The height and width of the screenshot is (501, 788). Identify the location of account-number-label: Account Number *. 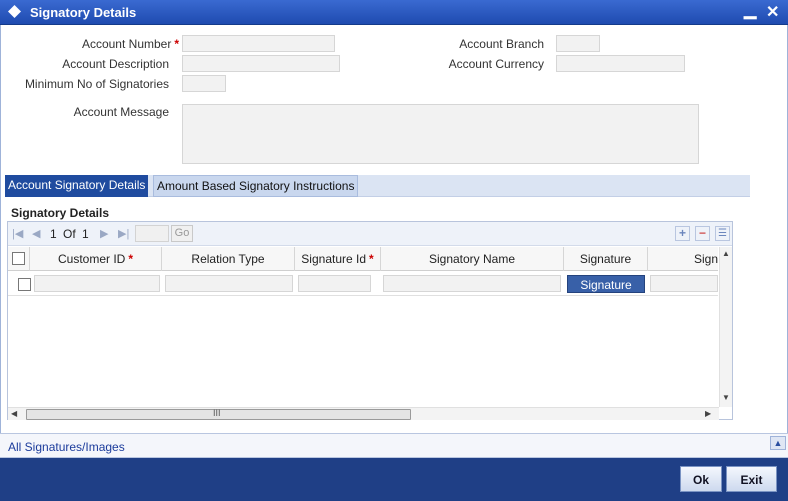
(130, 44).